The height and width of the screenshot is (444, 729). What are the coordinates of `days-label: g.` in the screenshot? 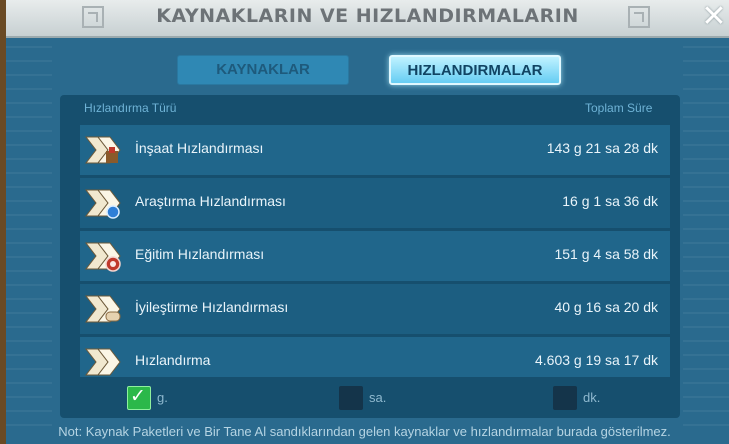 It's located at (162, 397).